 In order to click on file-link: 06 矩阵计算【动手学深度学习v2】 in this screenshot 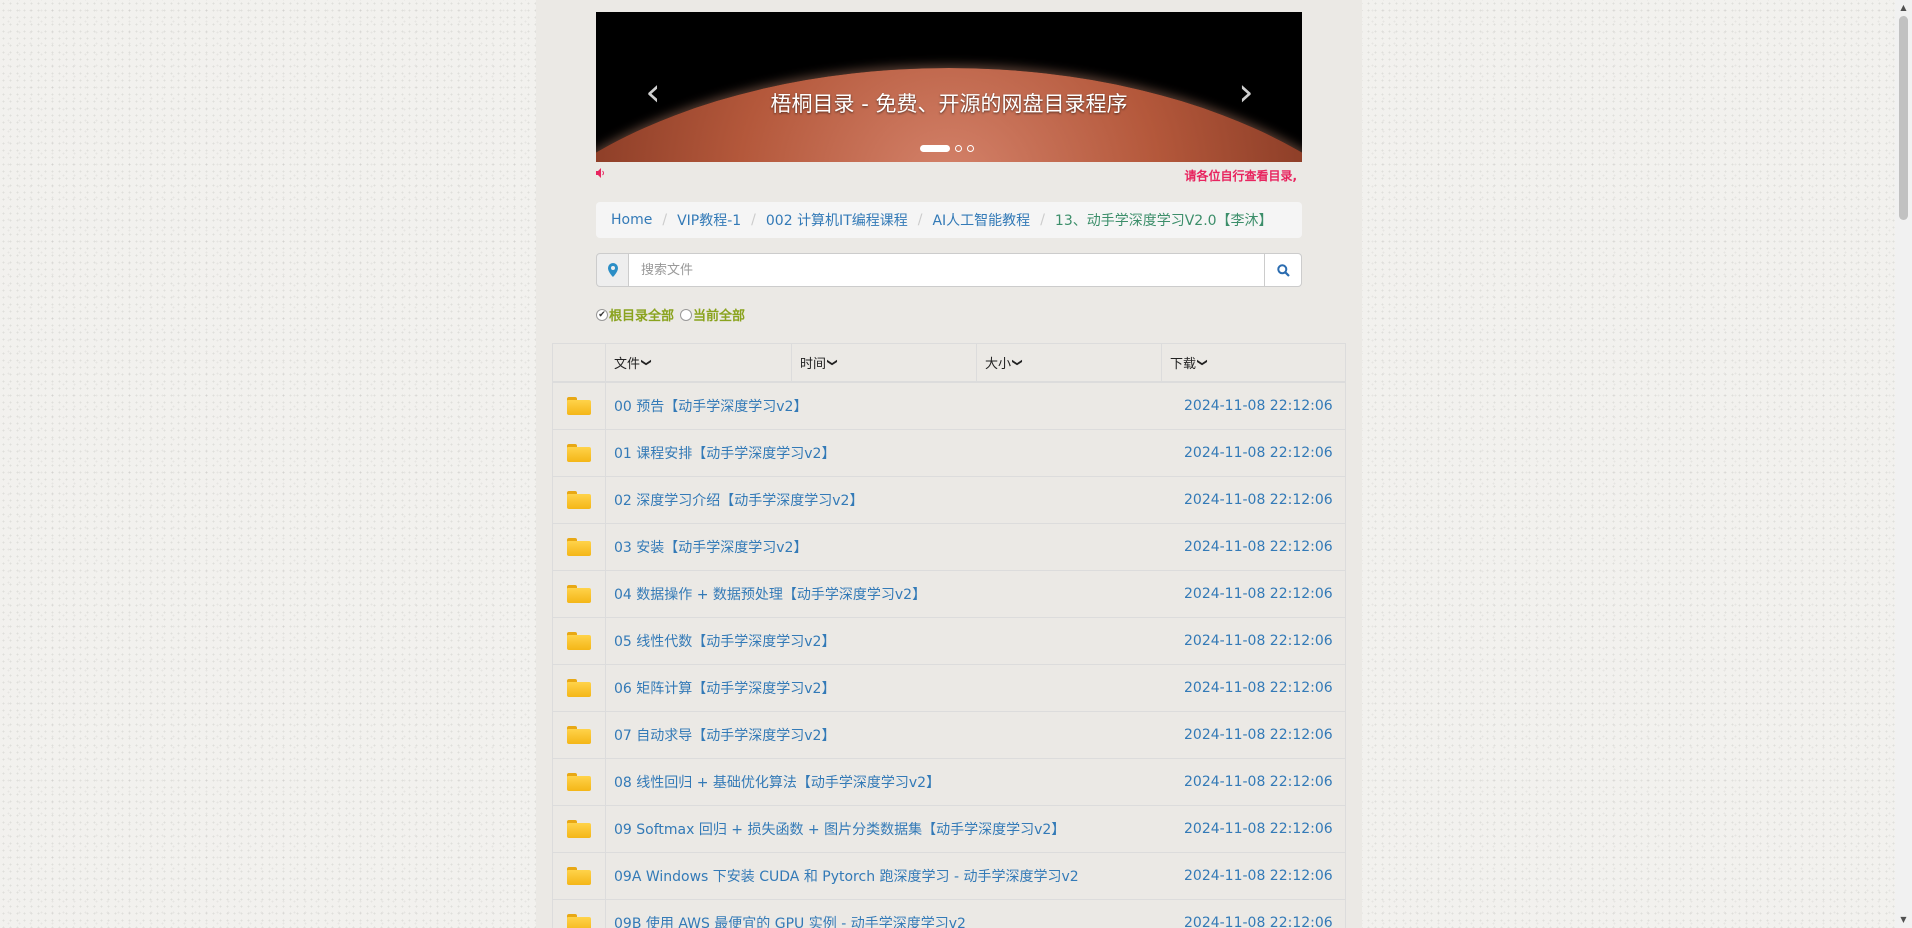, I will do `click(884, 688)`.